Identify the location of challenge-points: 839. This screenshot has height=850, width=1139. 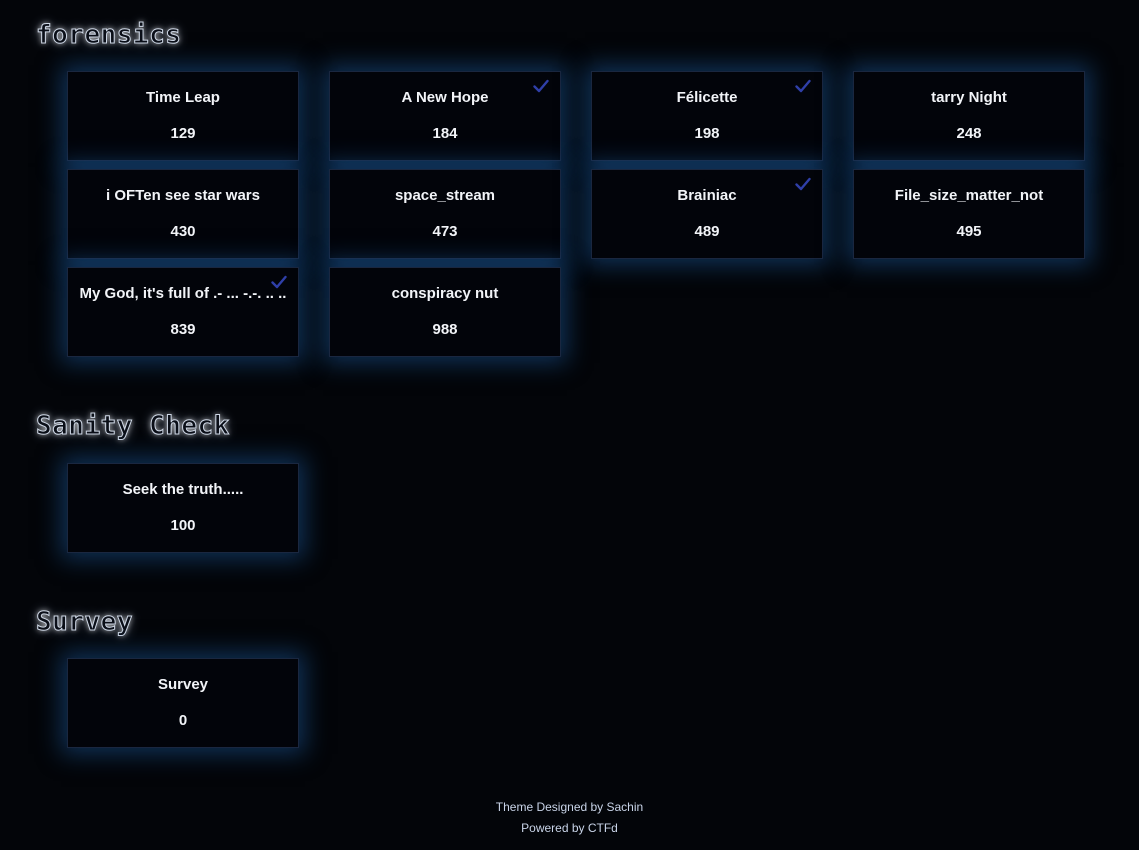
(183, 329).